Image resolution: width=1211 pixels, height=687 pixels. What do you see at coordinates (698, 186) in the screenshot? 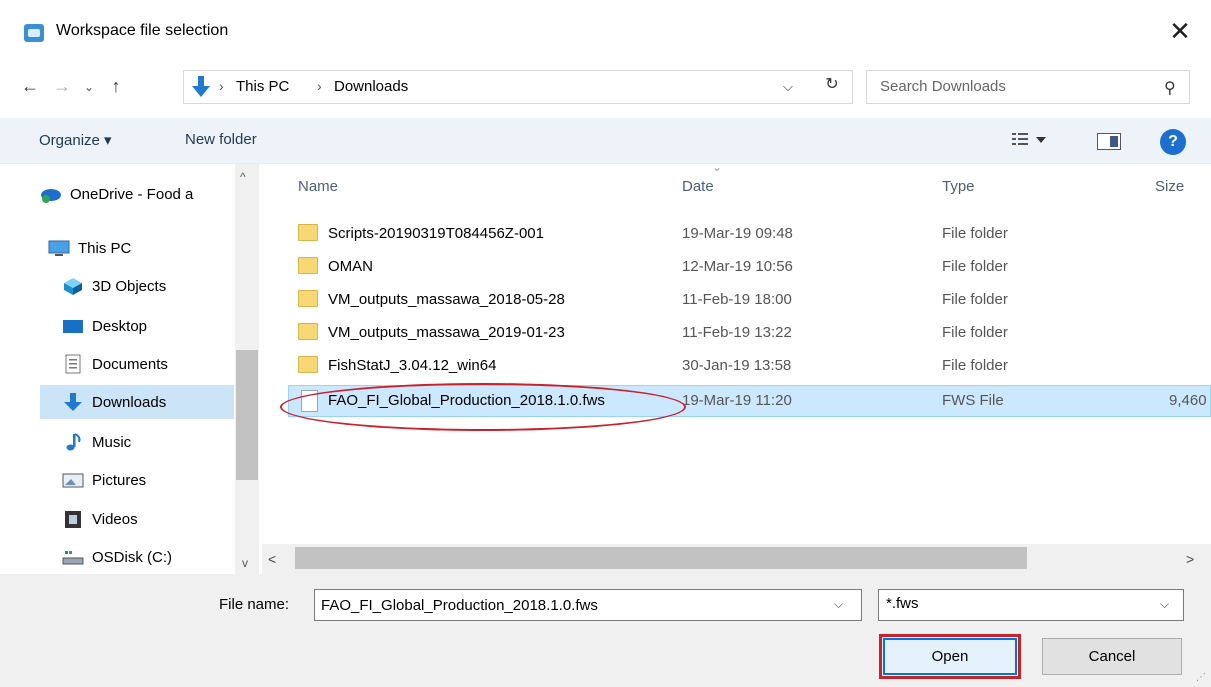
I see `column-header-date: Date` at bounding box center [698, 186].